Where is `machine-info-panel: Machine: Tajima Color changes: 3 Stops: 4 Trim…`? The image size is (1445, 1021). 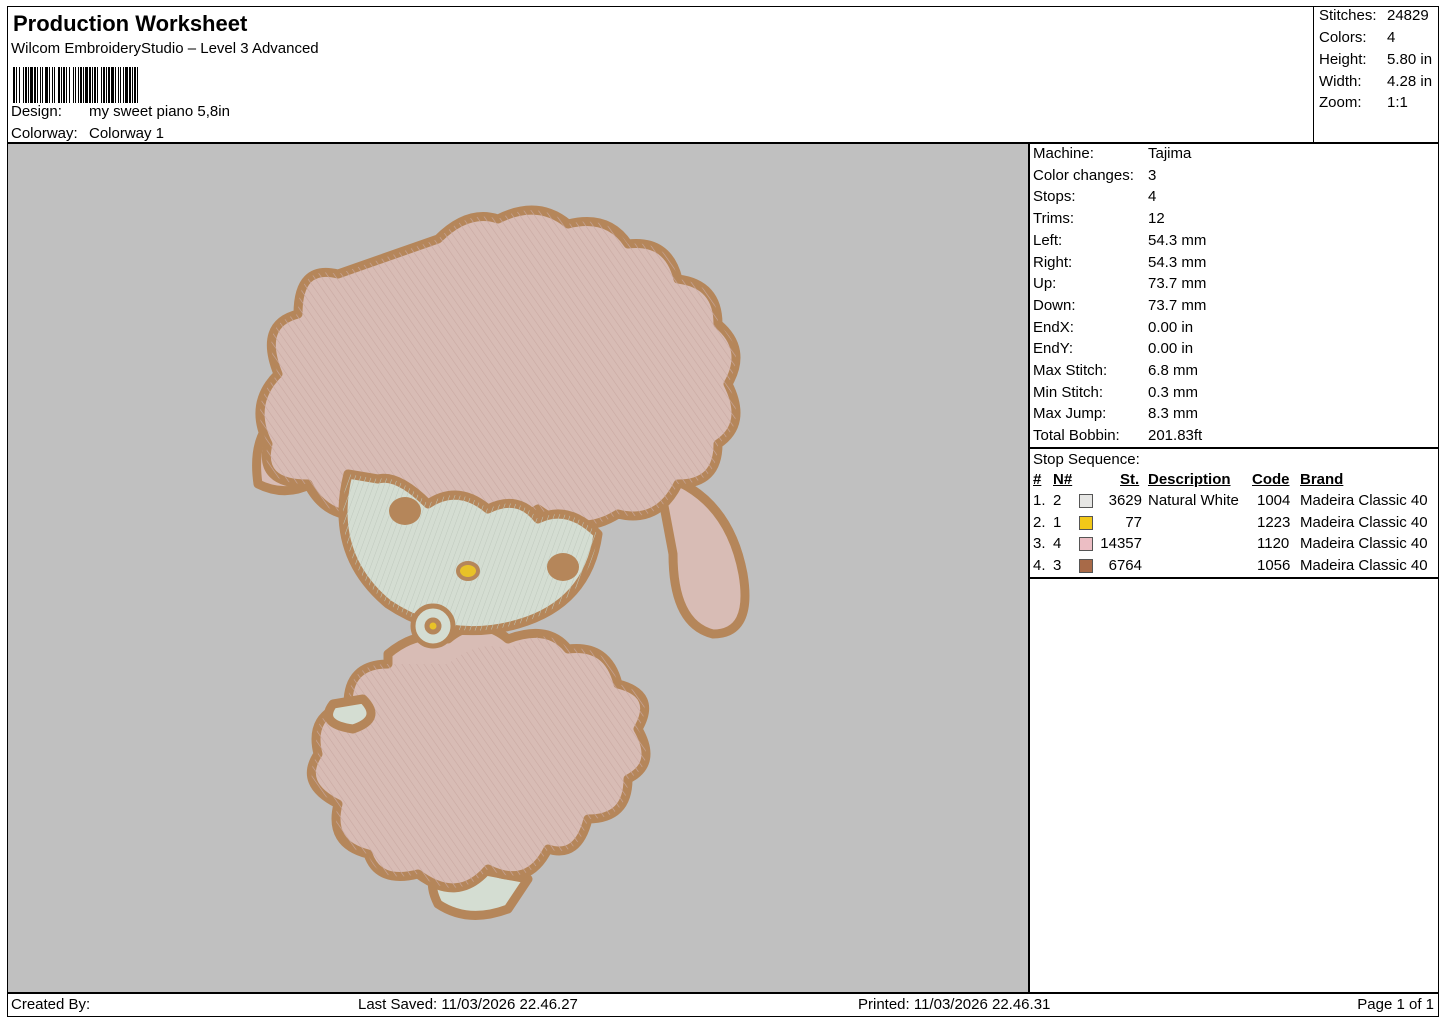
machine-info-panel: Machine: Tajima Color changes: 3 Stops: 4 Trim… is located at coordinates (1234, 295).